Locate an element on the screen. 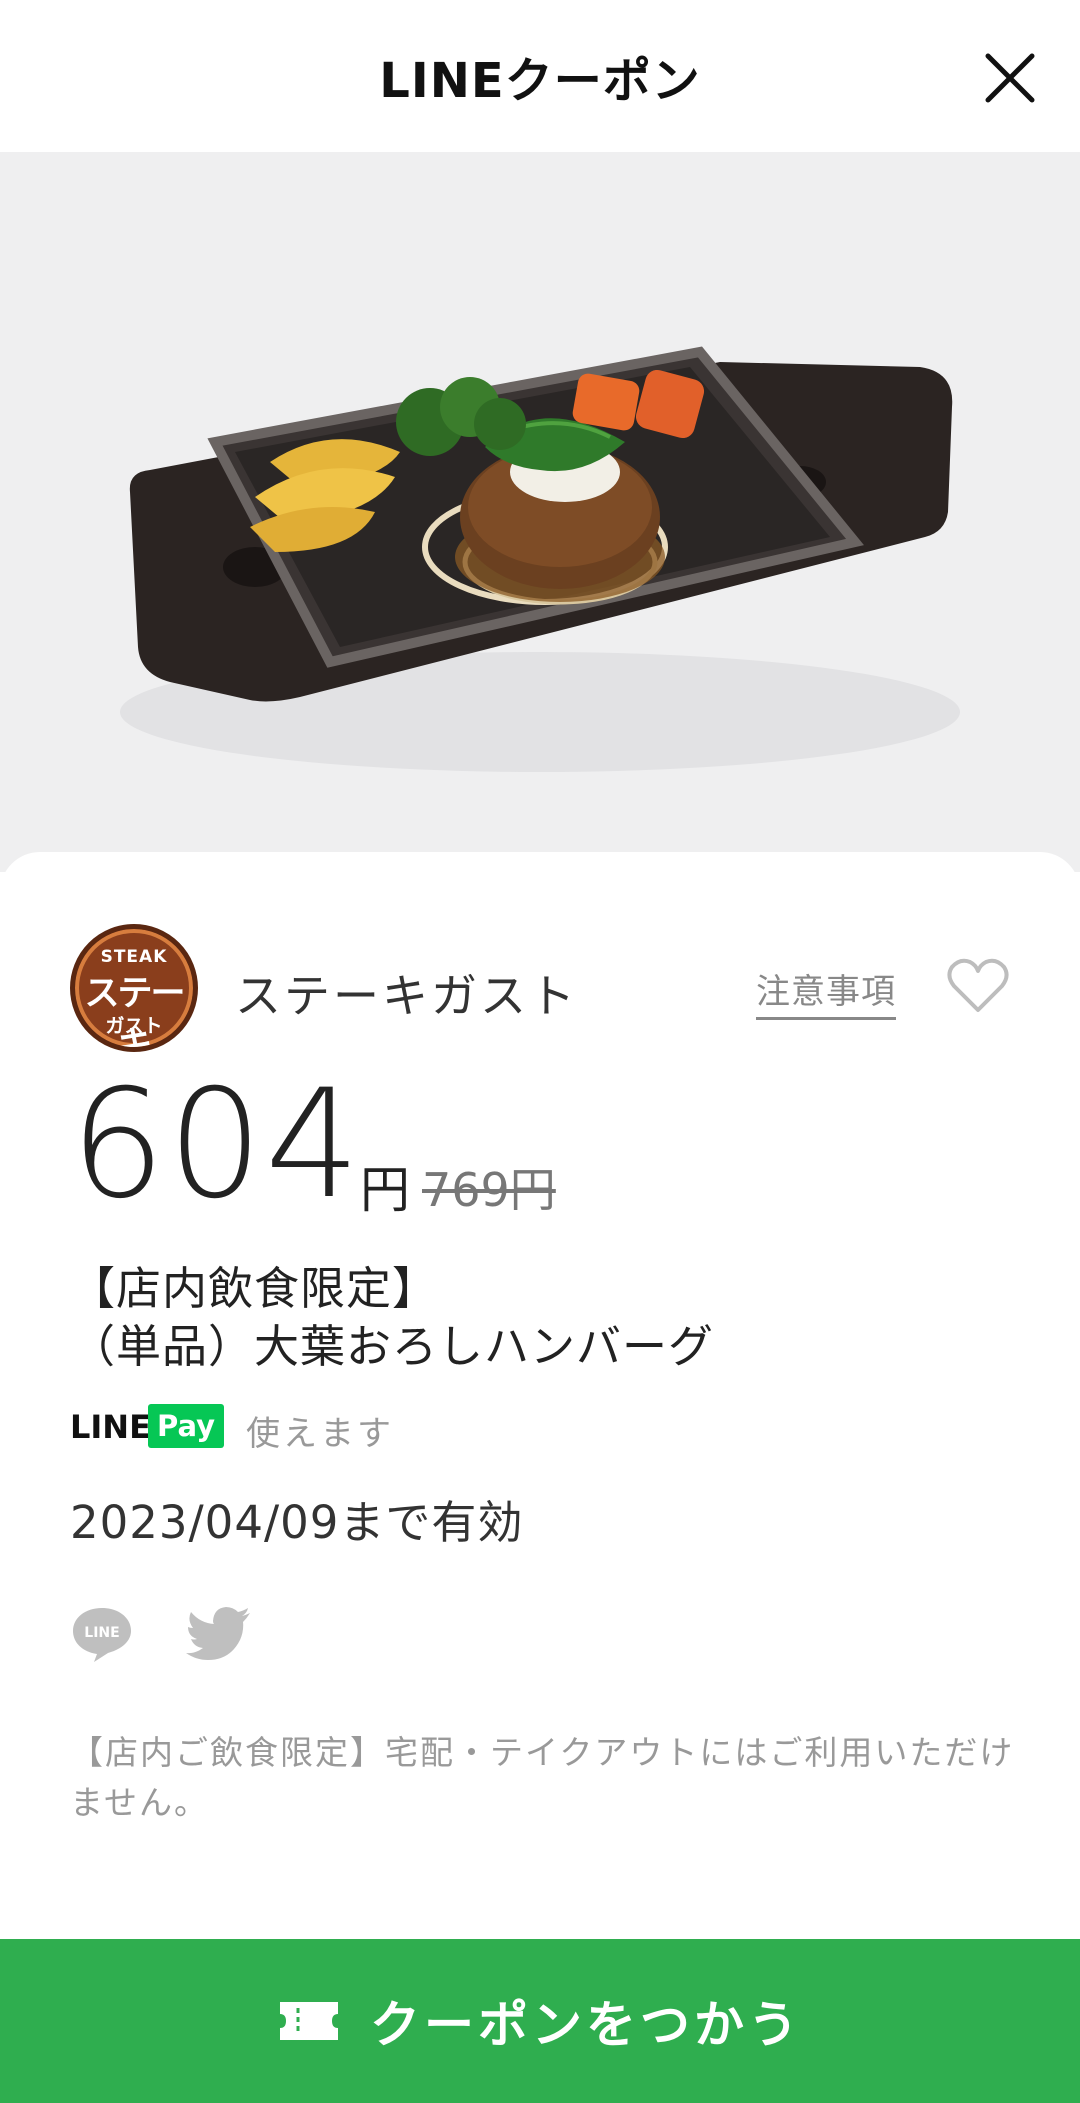 This screenshot has height=2103, width=1080. price-unit: 円 is located at coordinates (385, 1190).